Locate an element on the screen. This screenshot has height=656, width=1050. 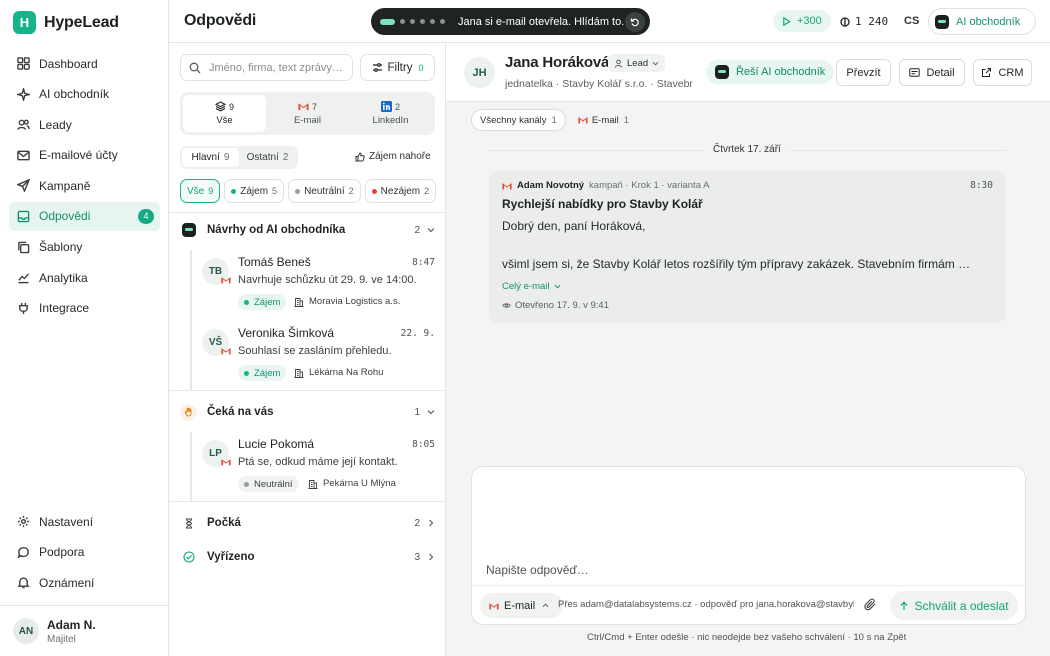
status-chip-neutralni: Neutrální 2 is located at coordinates (324, 191).